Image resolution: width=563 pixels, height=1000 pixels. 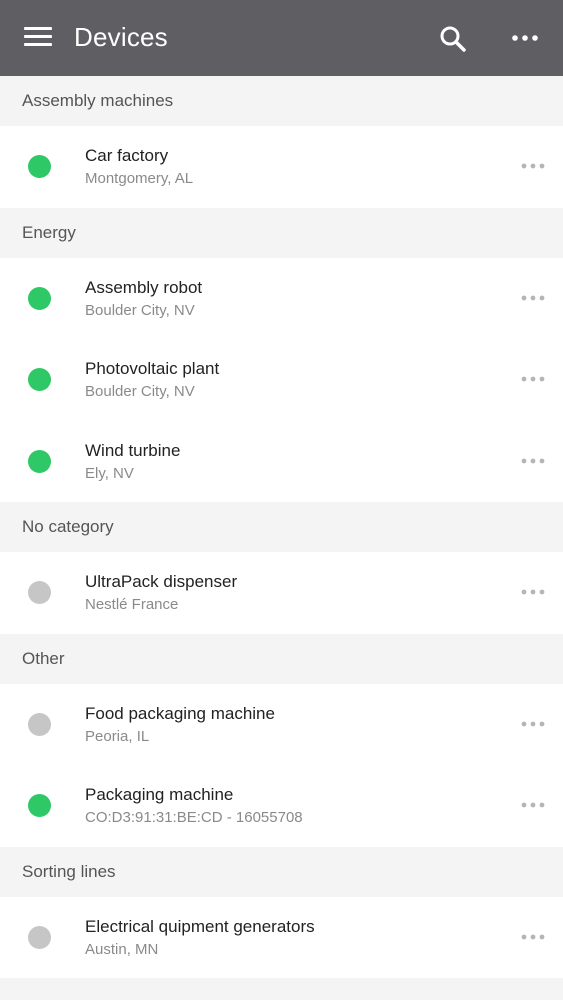 I want to click on section-header: Energy, so click(x=281, y=232).